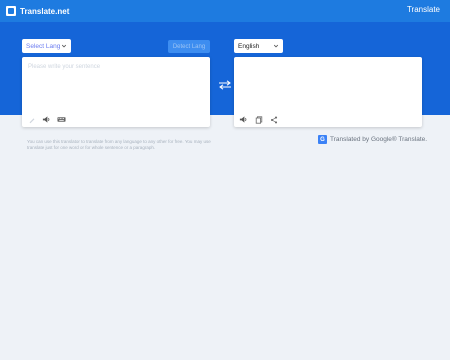 This screenshot has height=360, width=450. I want to click on target-toolbar, so click(258, 119).